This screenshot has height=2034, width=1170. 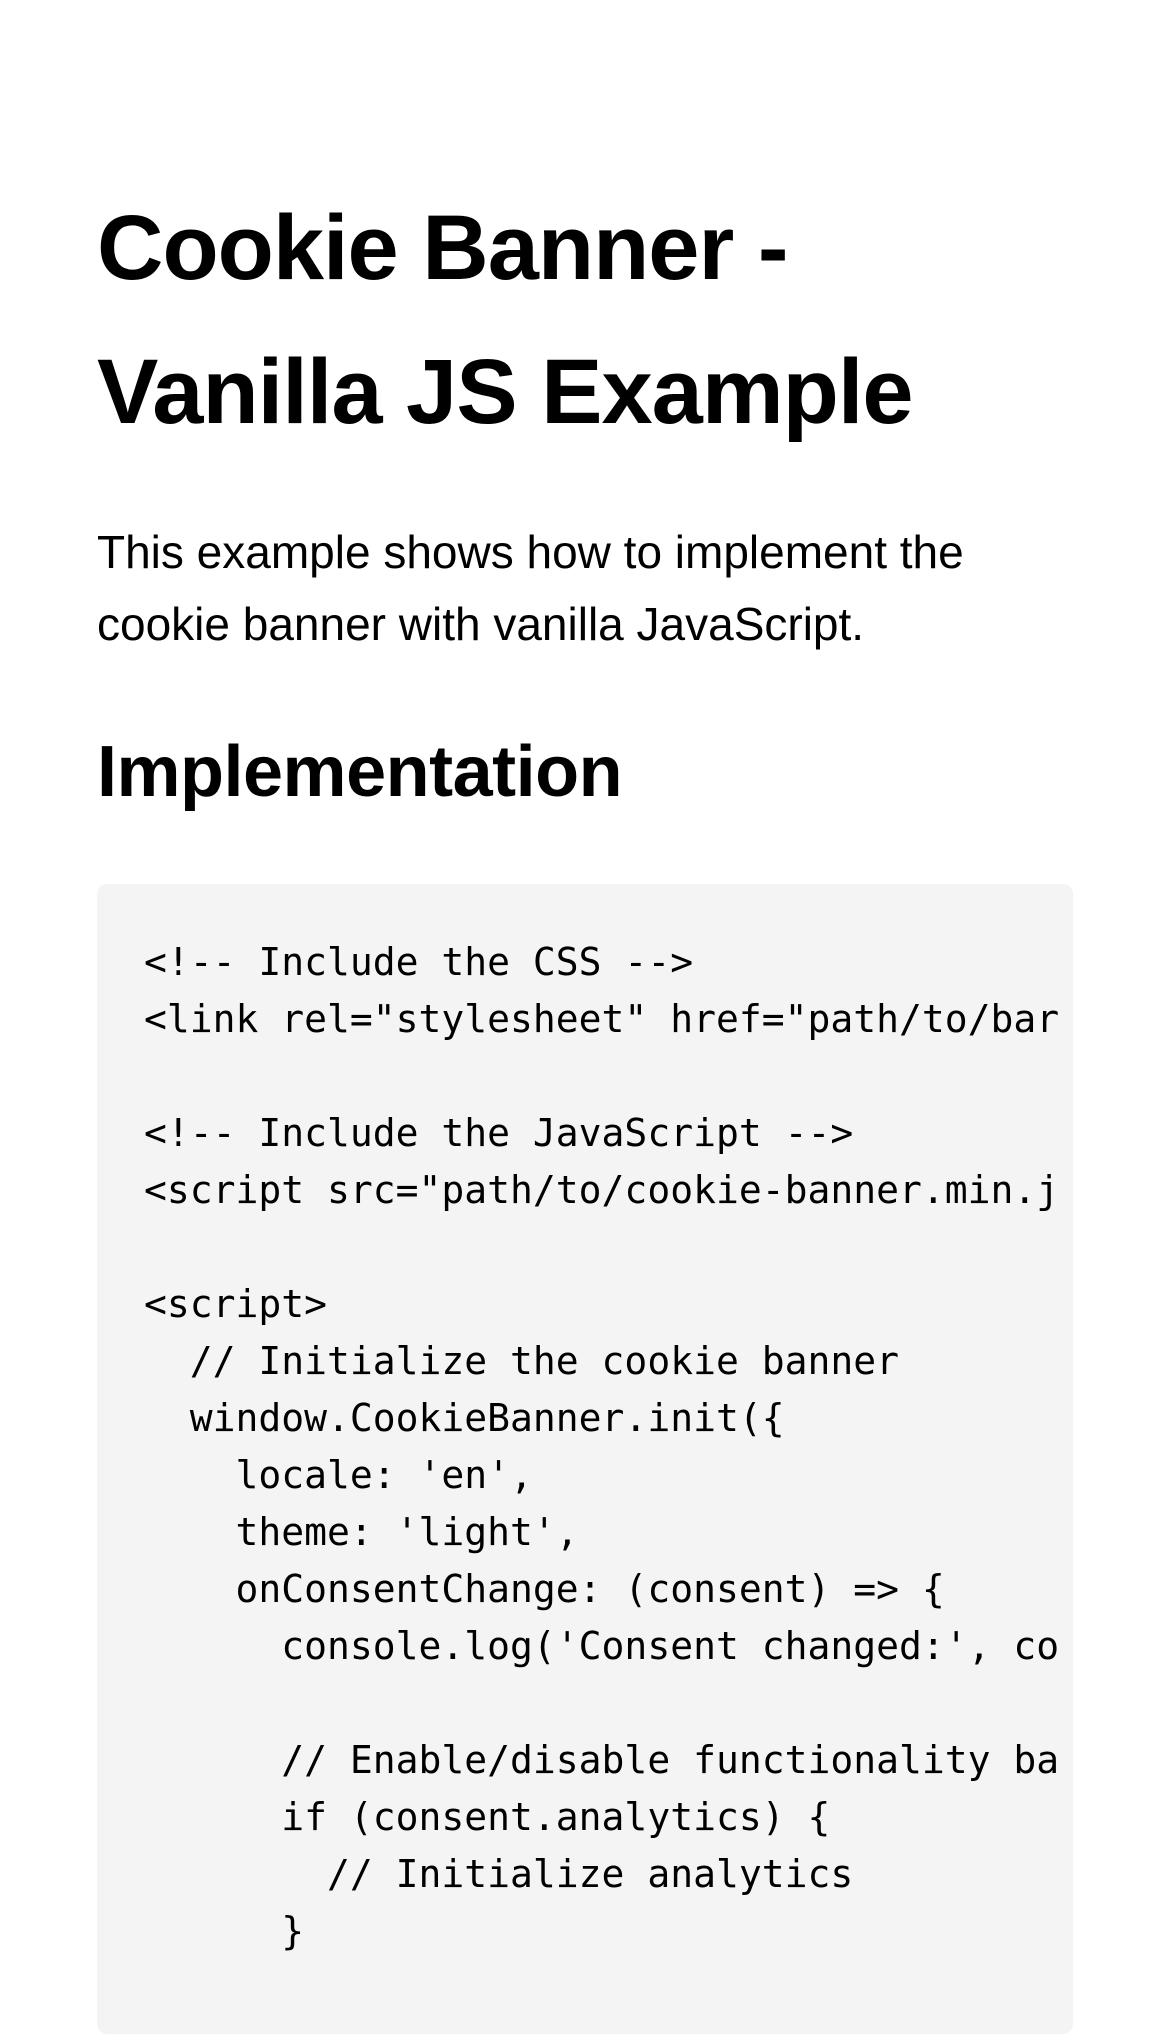 What do you see at coordinates (602, 1019) in the screenshot?
I see `code-line: <link rel="stylesheet" href="path/to/bar` at bounding box center [602, 1019].